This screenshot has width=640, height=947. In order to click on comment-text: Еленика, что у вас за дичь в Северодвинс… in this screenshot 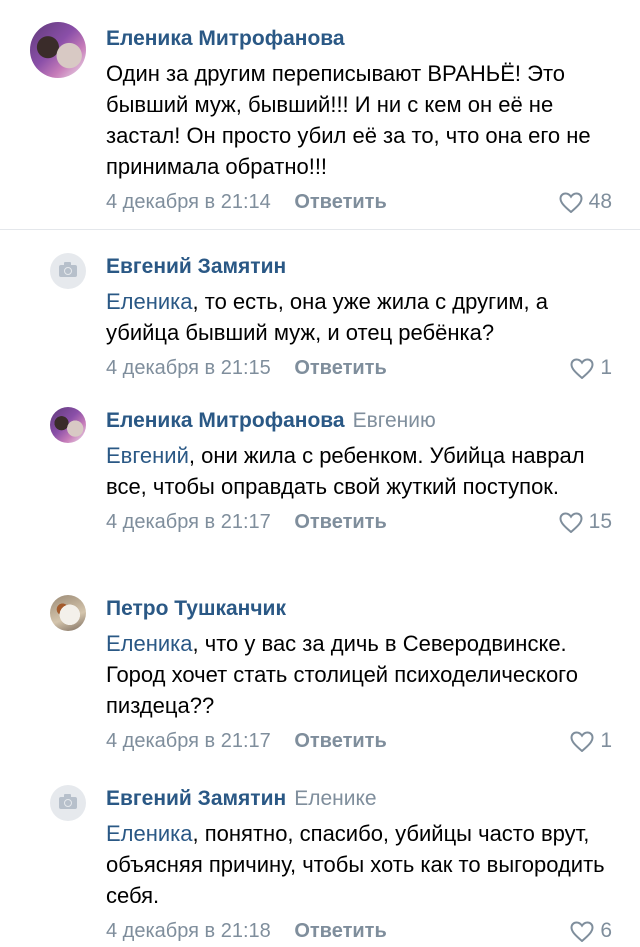, I will do `click(361, 674)`.